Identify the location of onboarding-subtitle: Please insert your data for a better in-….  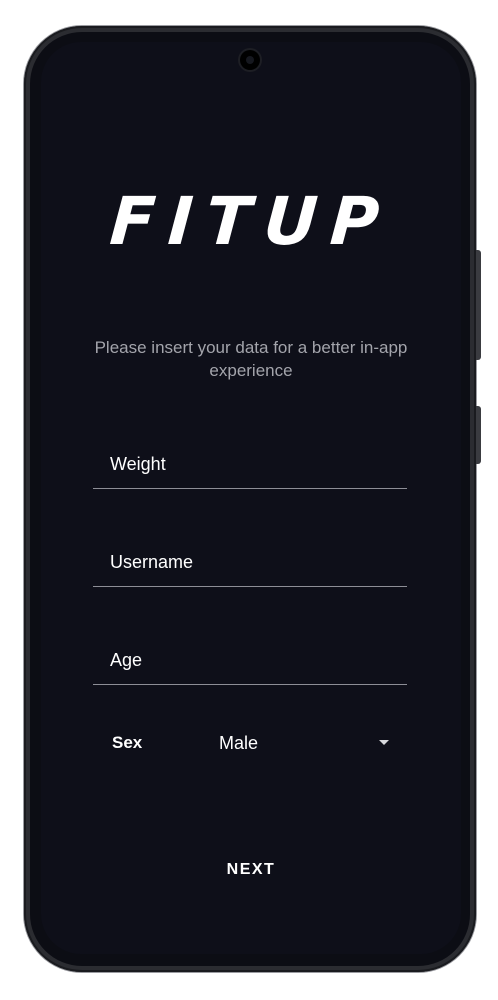
(251, 359).